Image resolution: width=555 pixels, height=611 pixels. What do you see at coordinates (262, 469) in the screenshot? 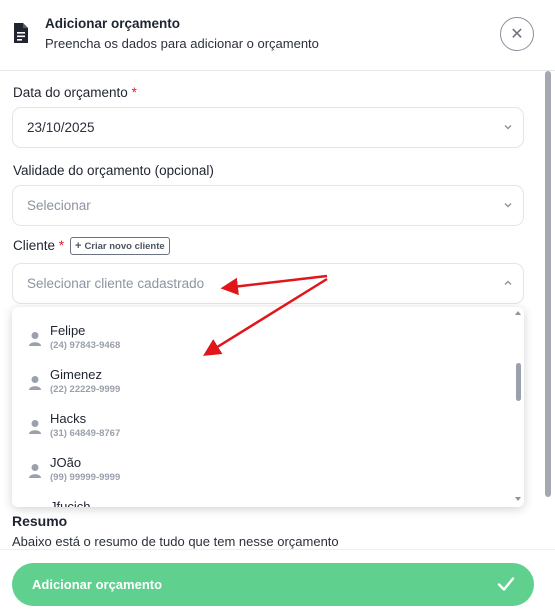
I see `client-option: JOão (99) 99999-9999` at bounding box center [262, 469].